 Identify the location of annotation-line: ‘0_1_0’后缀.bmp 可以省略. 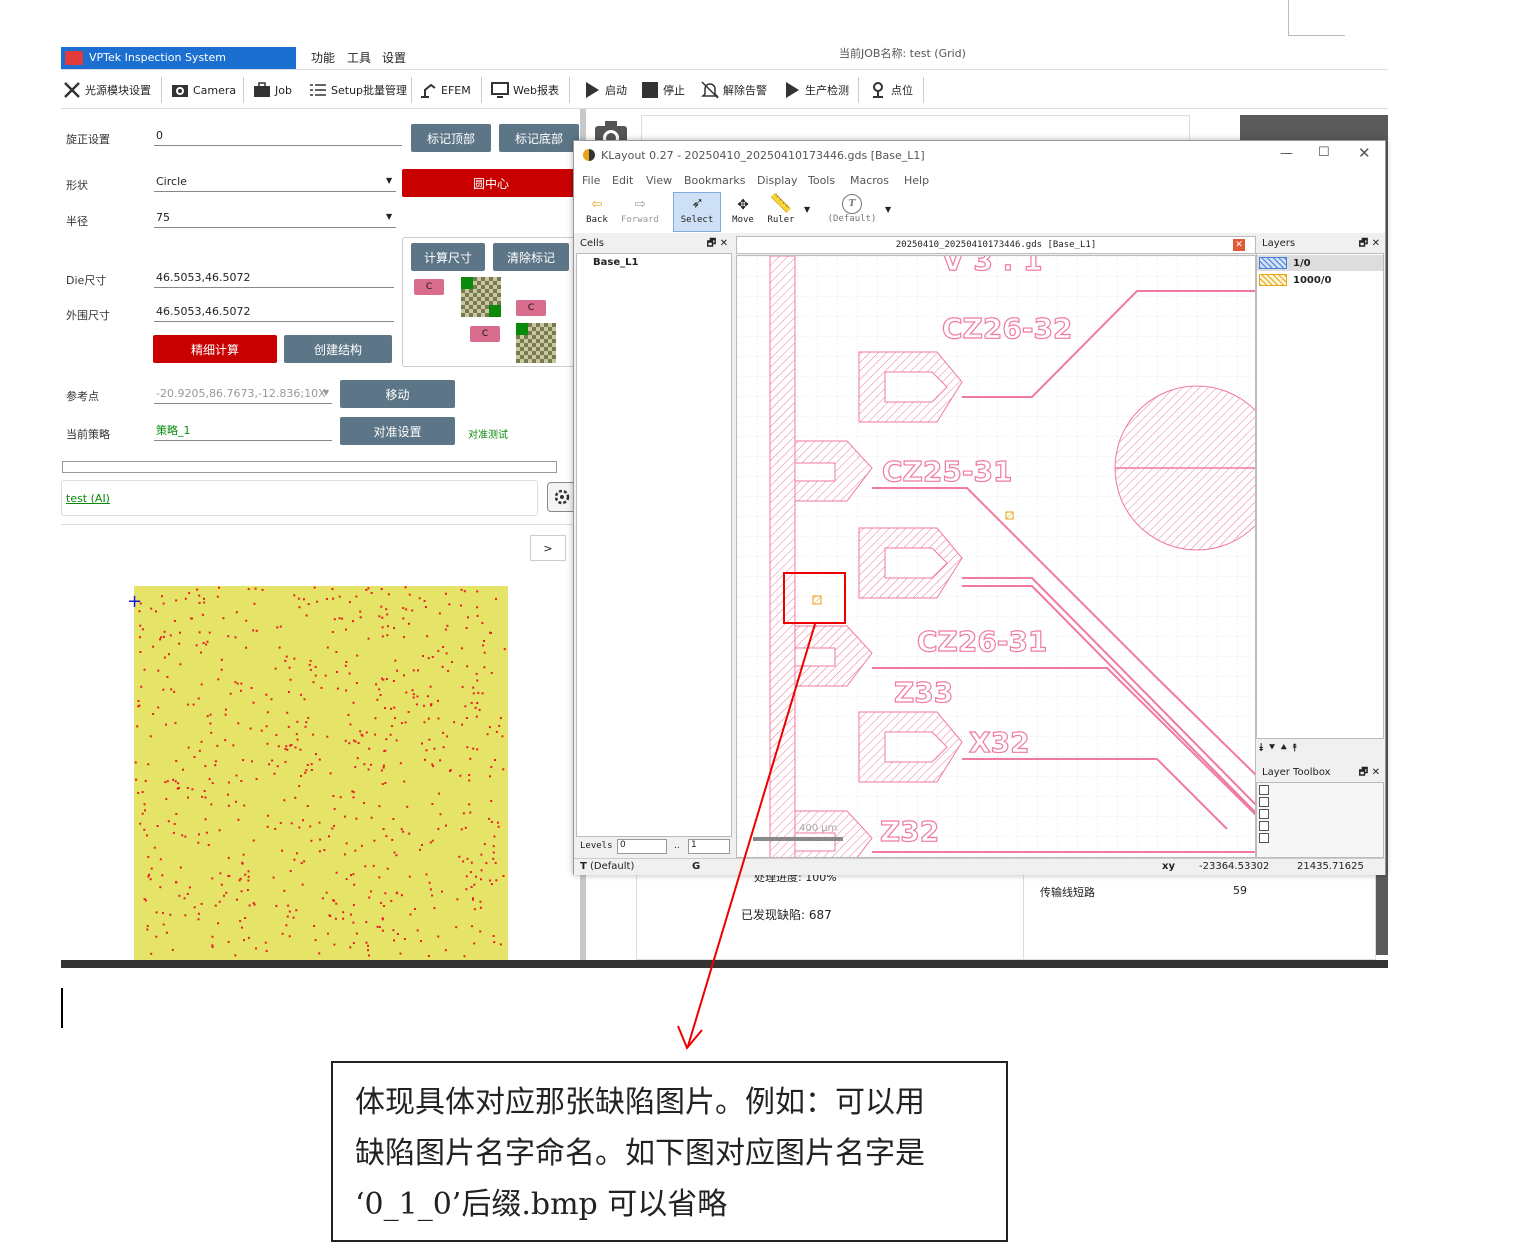
(541, 1204).